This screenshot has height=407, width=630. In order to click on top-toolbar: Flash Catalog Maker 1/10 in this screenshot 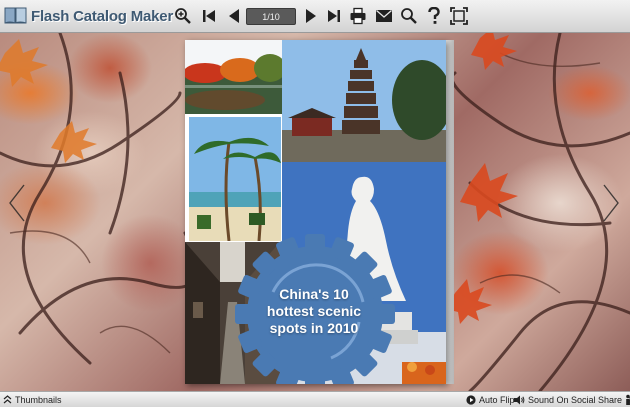, I will do `click(315, 16)`.